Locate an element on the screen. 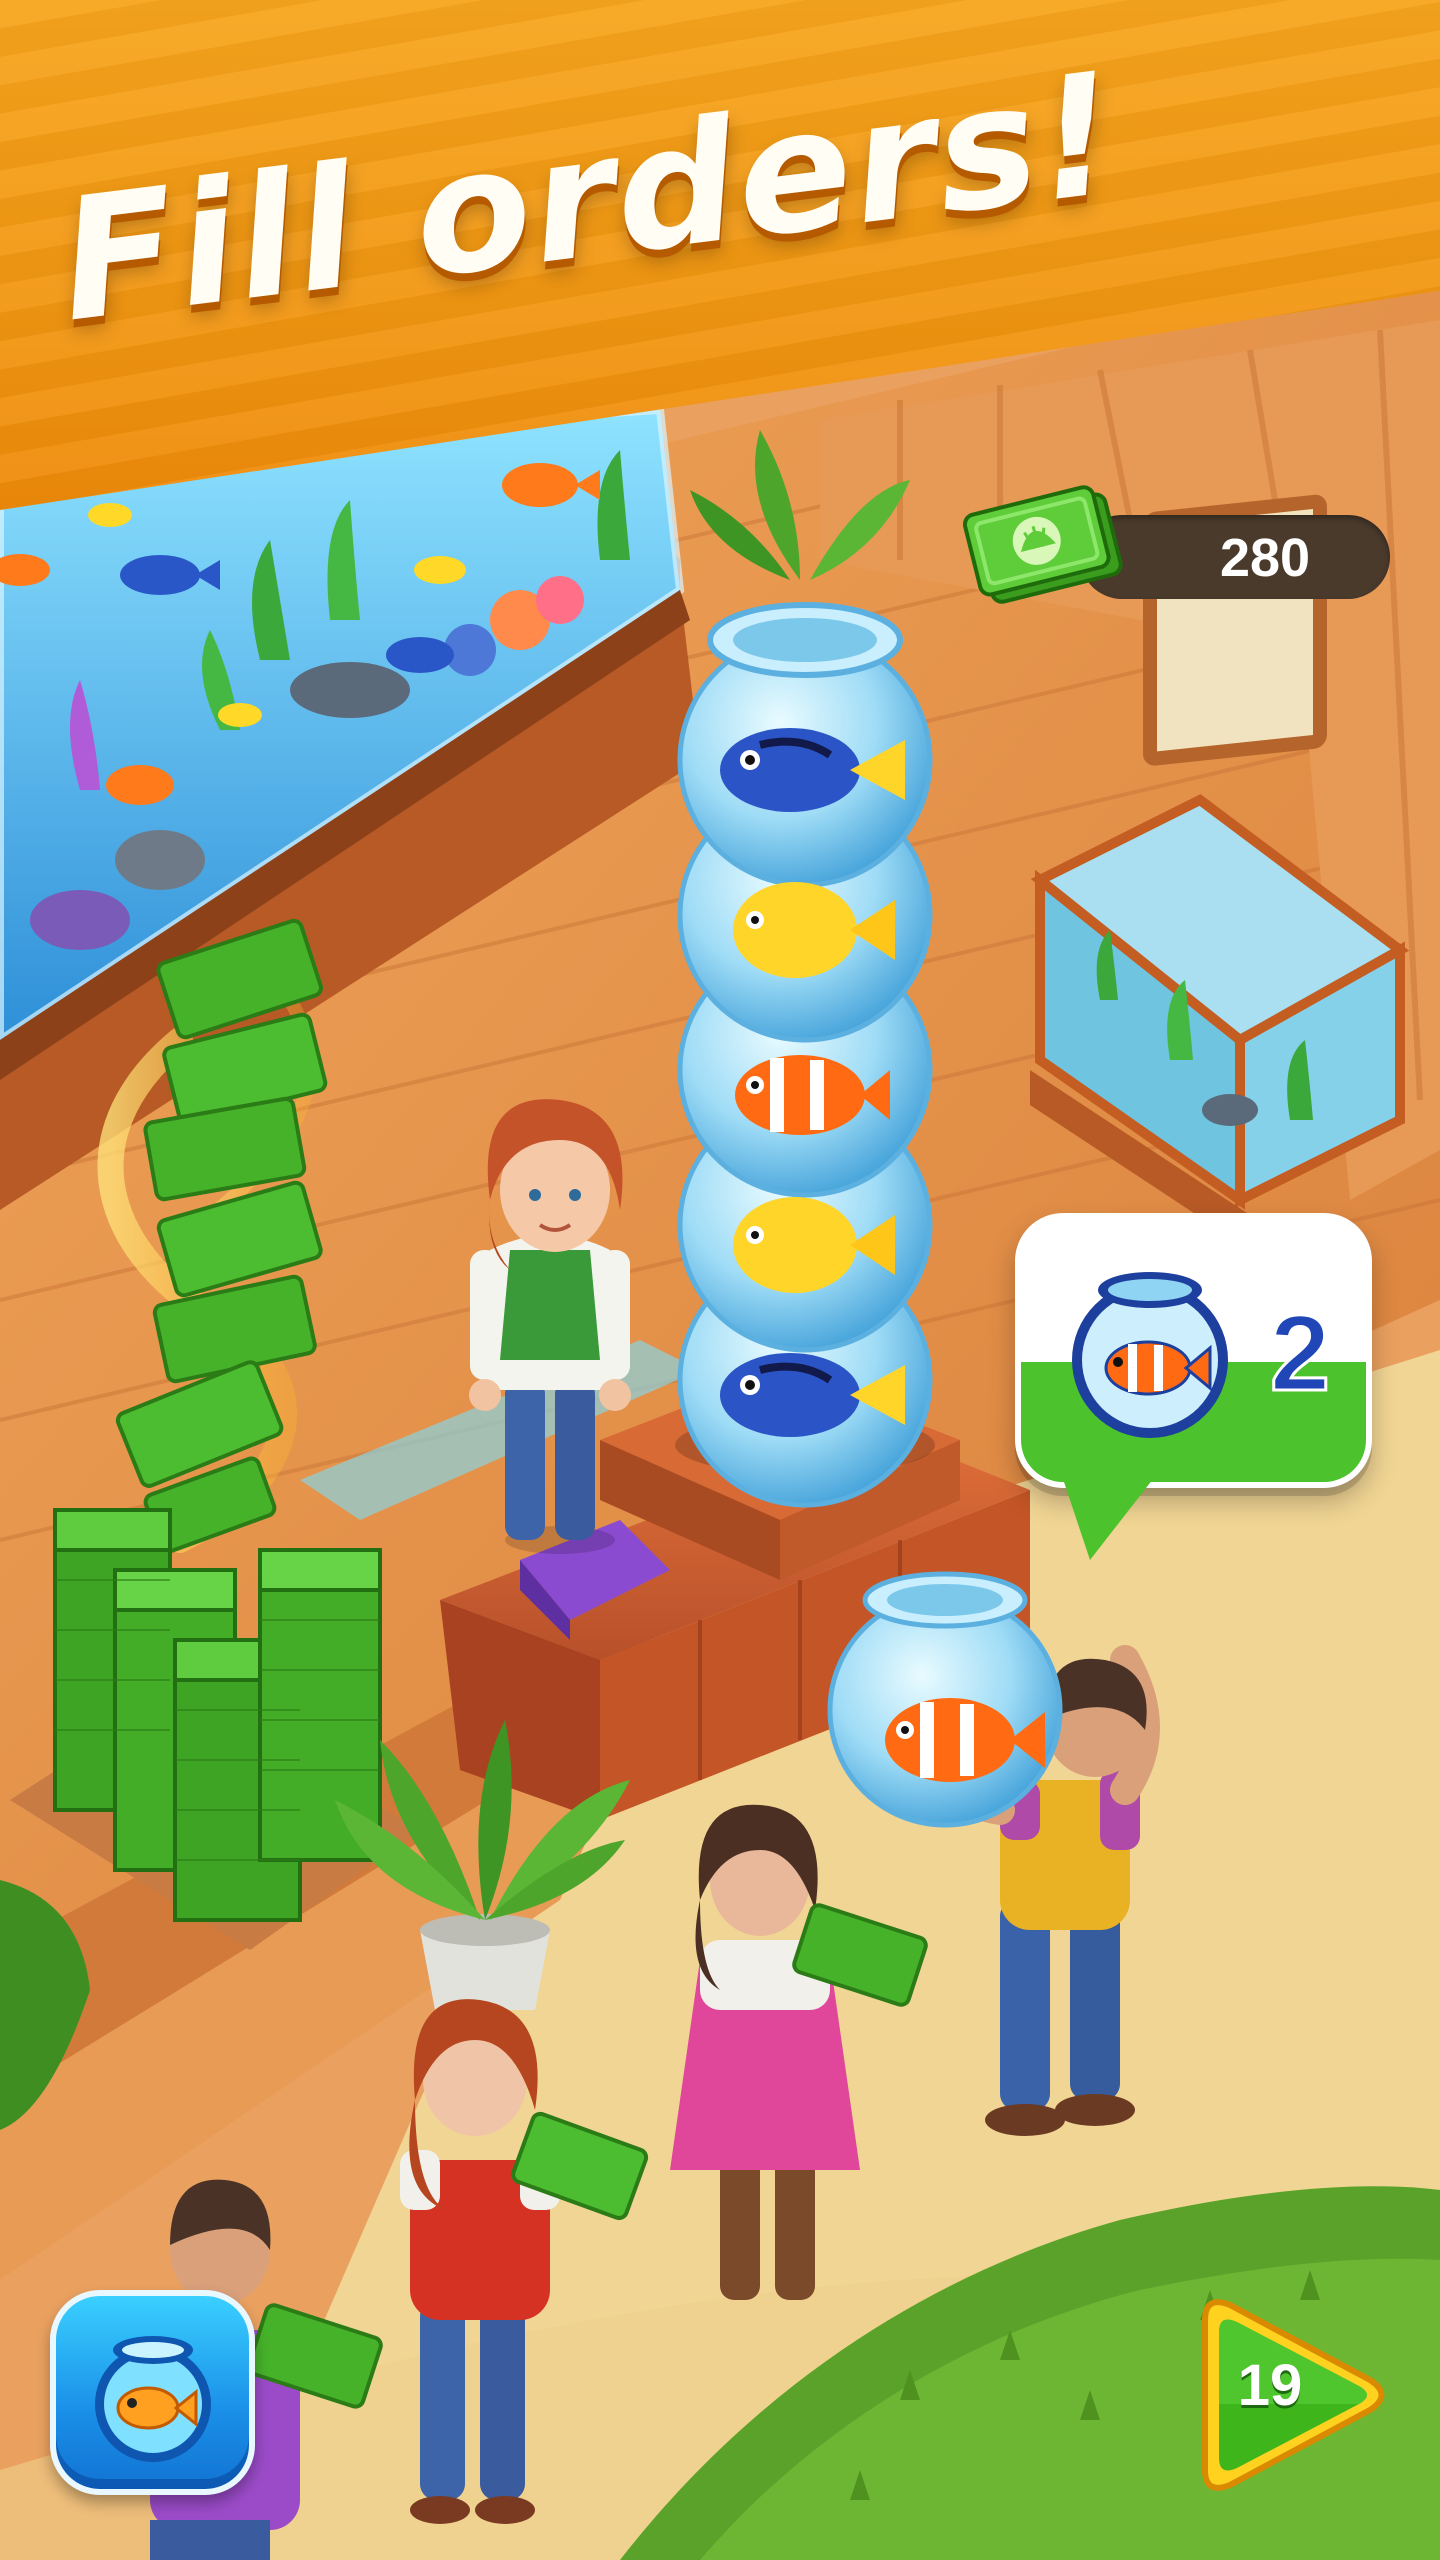 The image size is (1440, 2560). banner-title: Fill orders! is located at coordinates (589, 197).